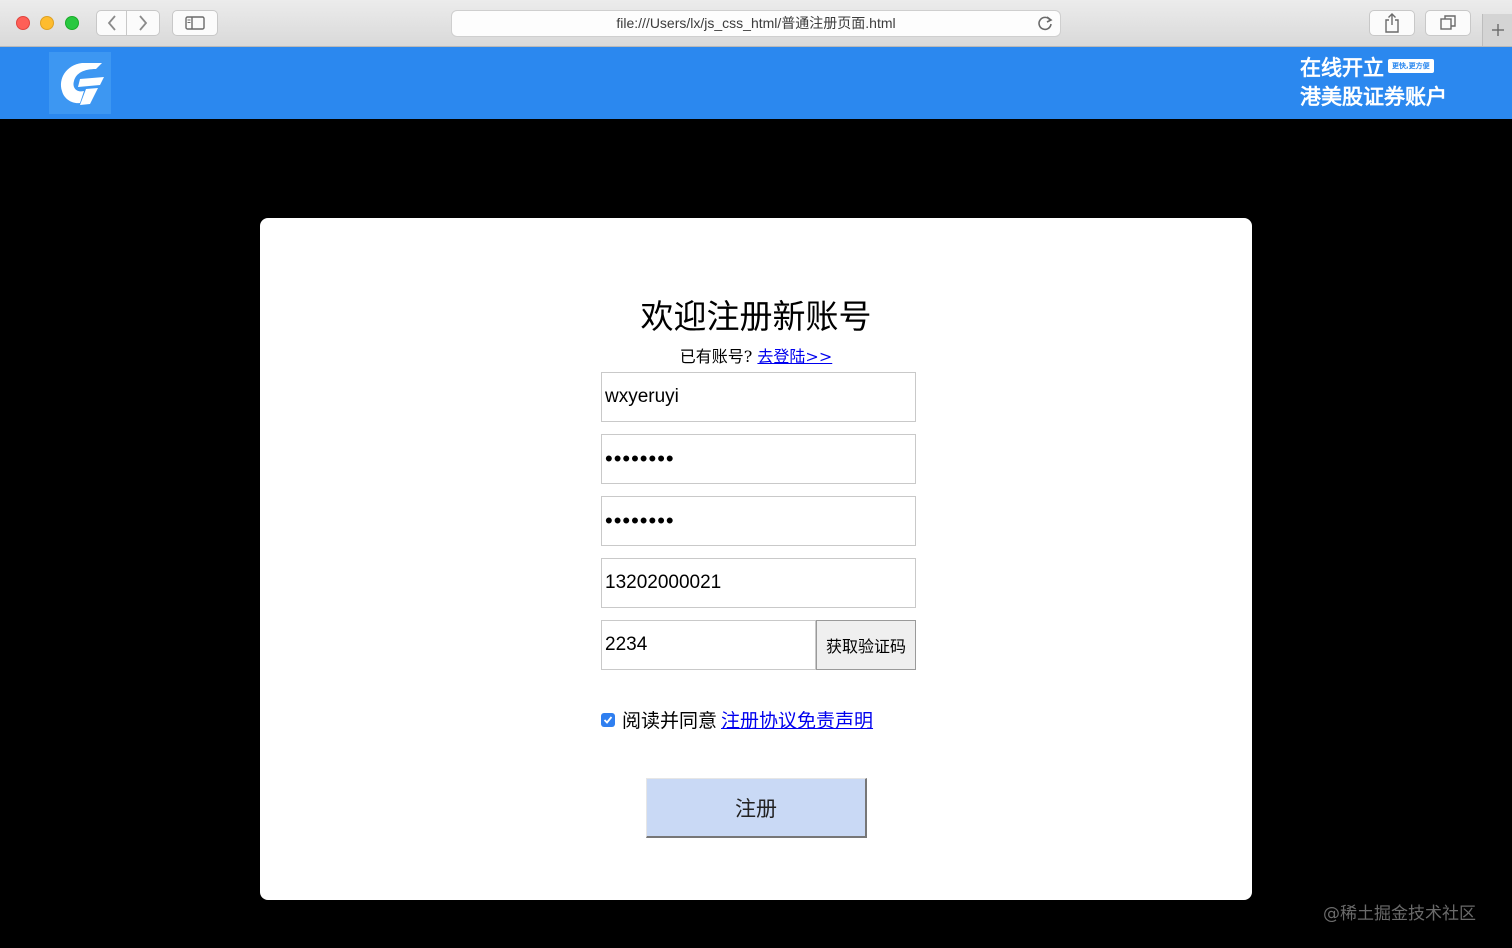 The width and height of the screenshot is (1512, 948). Describe the element at coordinates (1342, 68) in the screenshot. I see `promo-line-1: 在线开立` at that location.